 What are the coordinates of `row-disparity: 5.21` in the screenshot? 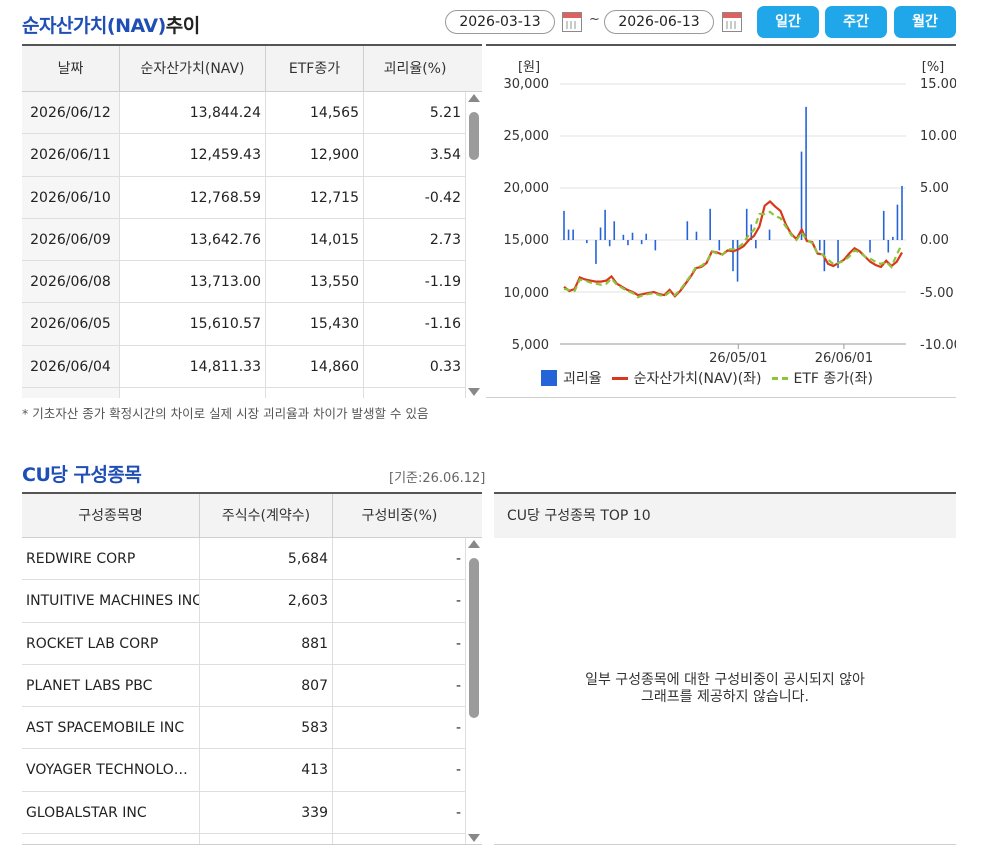 It's located at (415, 113).